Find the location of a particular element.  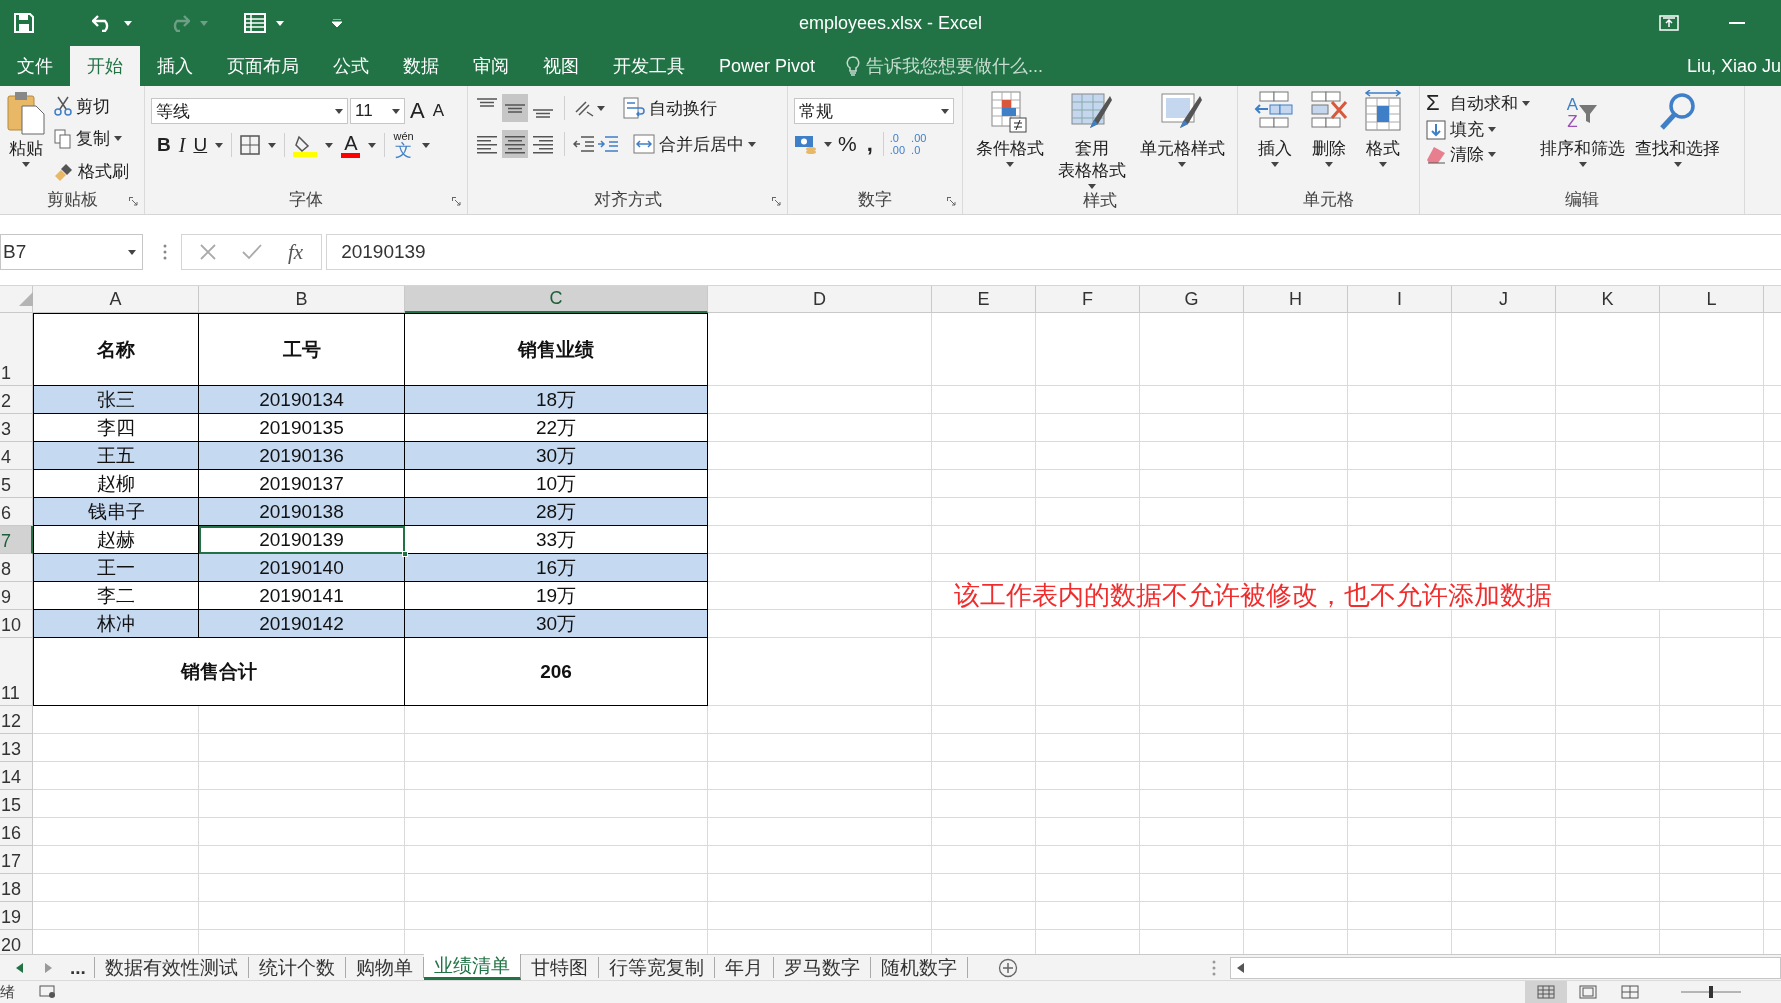

row-header: 7 is located at coordinates (16, 540).